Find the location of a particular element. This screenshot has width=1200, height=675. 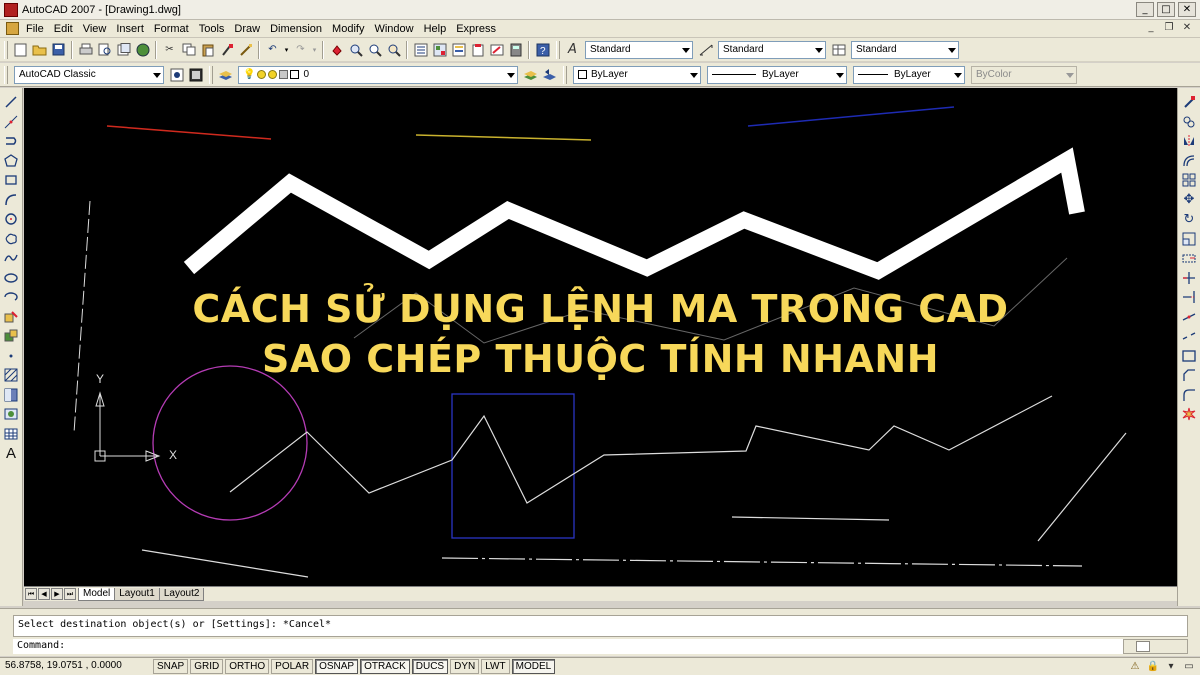

next-tab-icon: ▶ is located at coordinates (57, 594).